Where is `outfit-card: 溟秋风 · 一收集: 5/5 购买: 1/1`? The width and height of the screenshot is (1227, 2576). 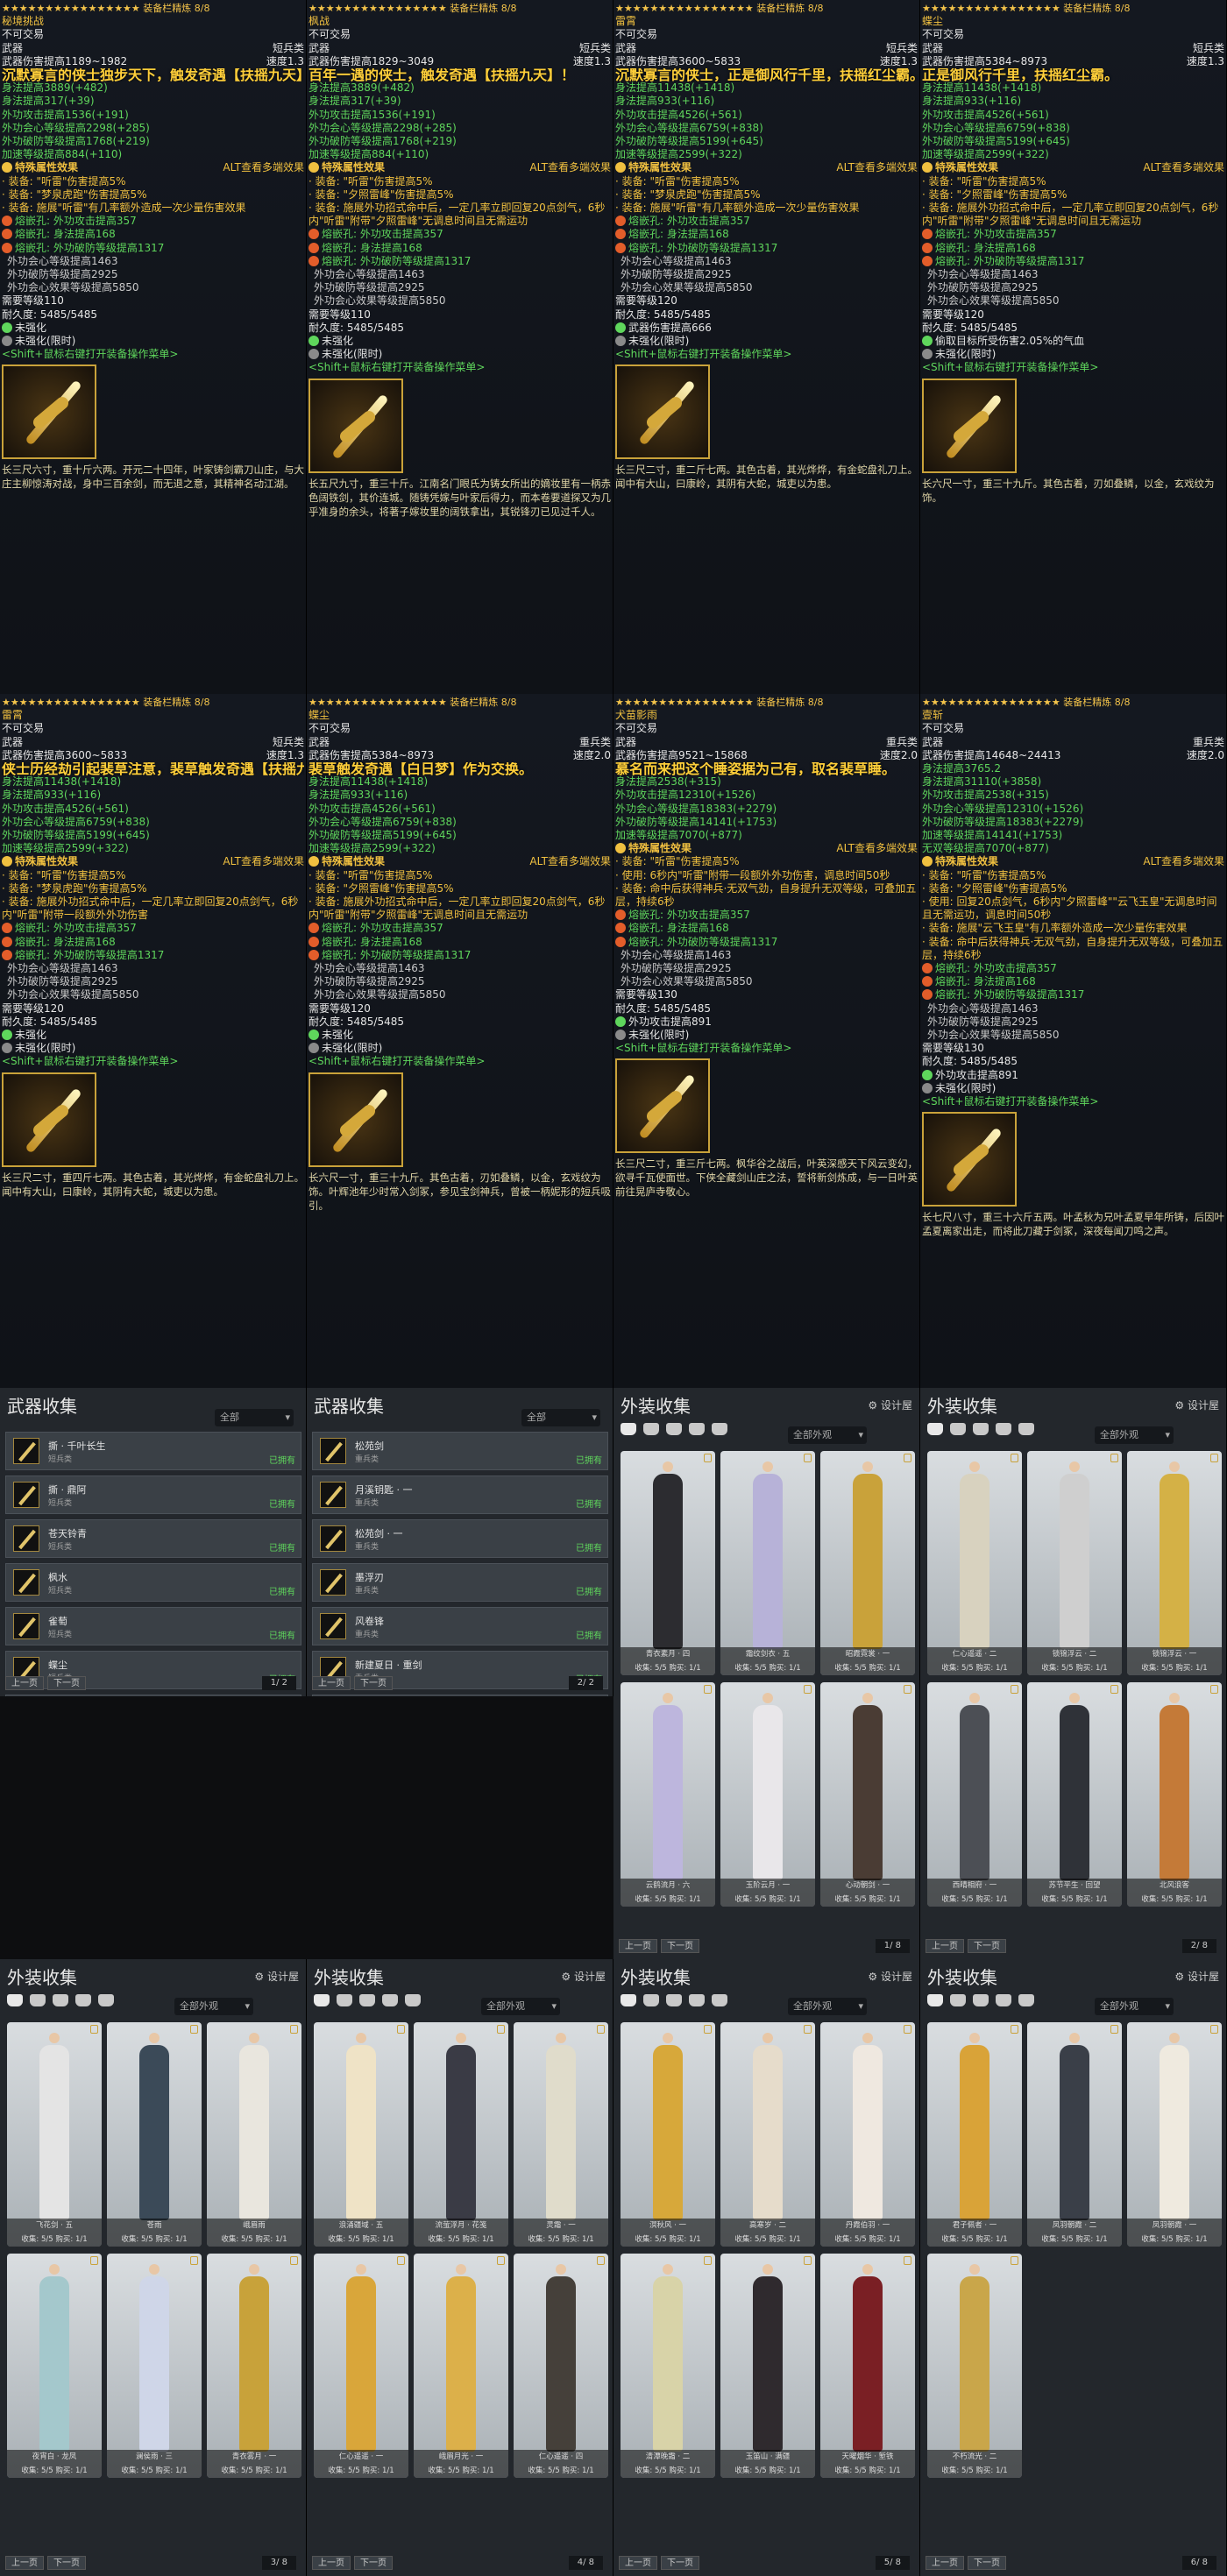
outfit-card: 溟秋风 · 一收集: 5/5 购买: 1/1 is located at coordinates (668, 2134).